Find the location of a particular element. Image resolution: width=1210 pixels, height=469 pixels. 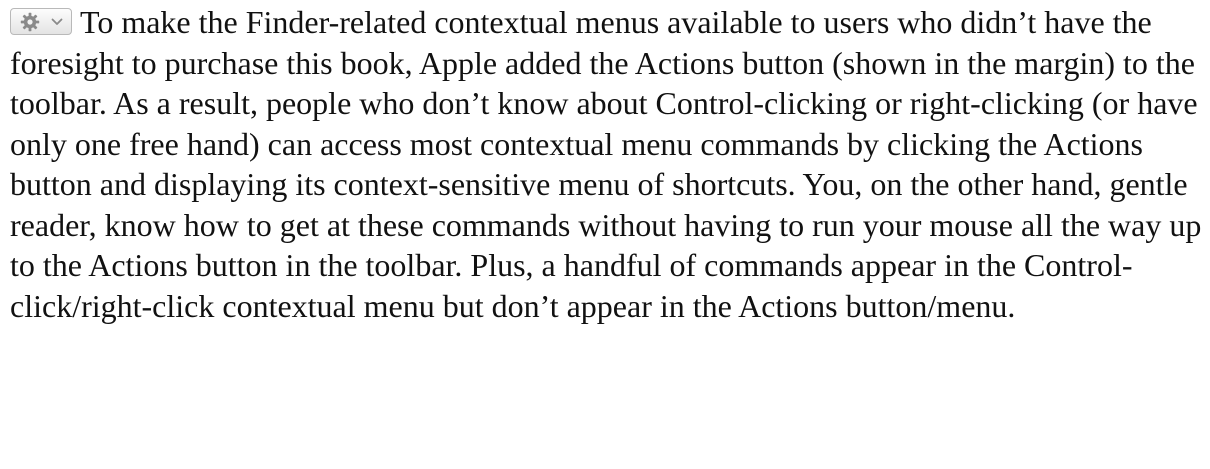

gear-icon is located at coordinates (30, 22).